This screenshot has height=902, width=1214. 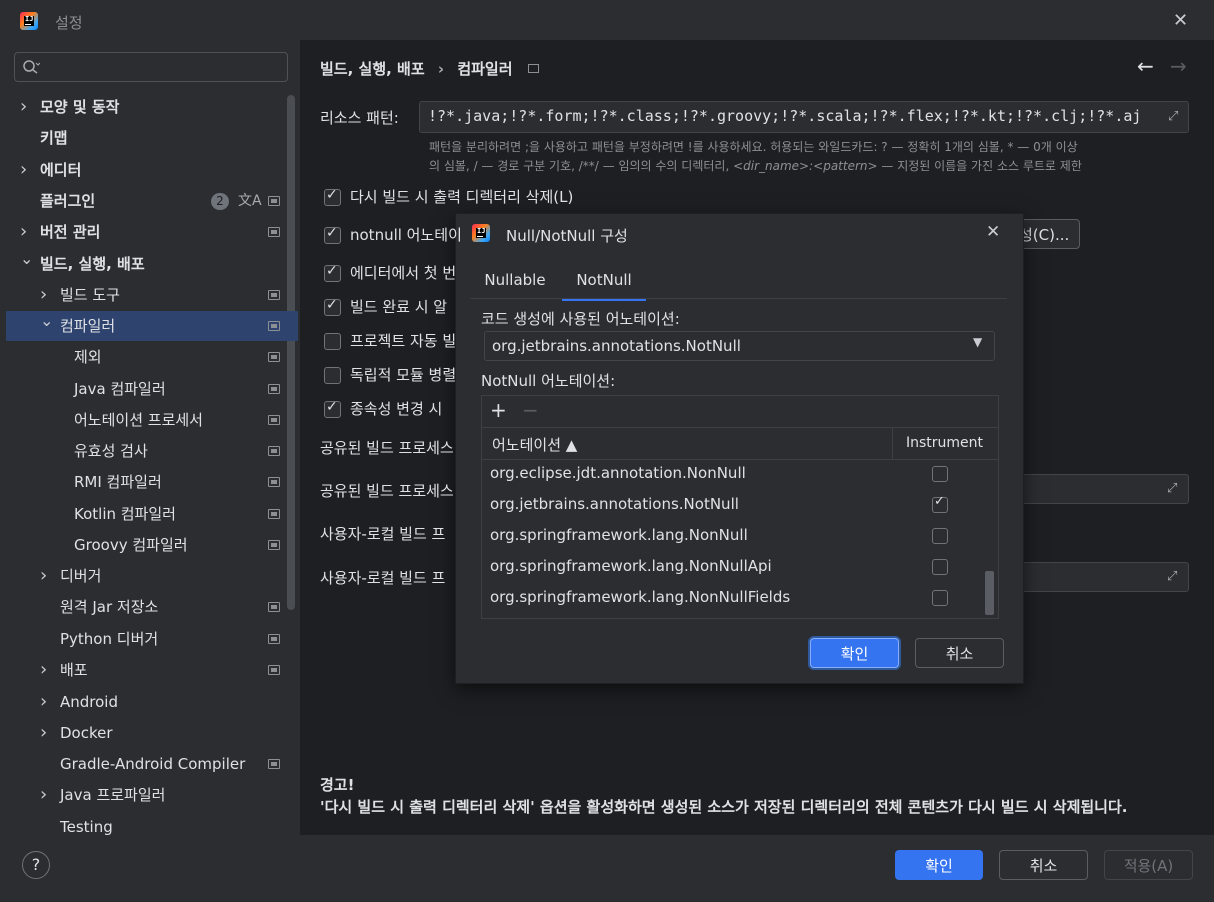 What do you see at coordinates (152, 357) in the screenshot?
I see `sidebar-item: 제외` at bounding box center [152, 357].